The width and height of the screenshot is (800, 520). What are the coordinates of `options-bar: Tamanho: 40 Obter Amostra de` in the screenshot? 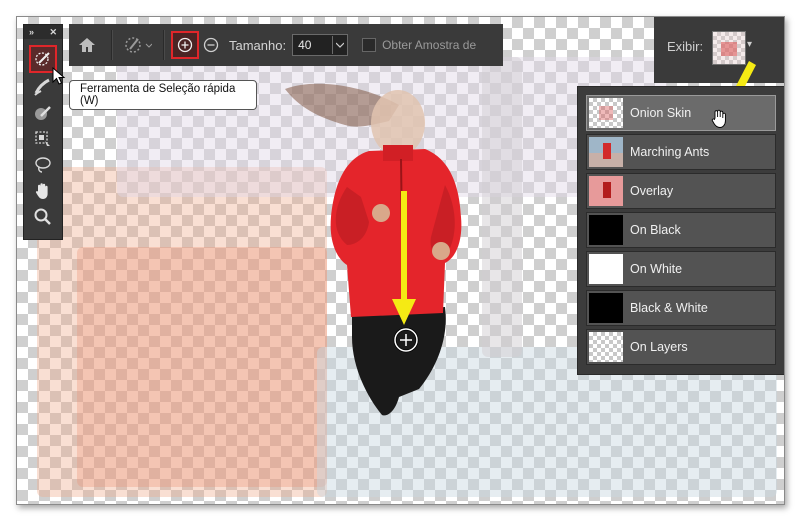 It's located at (286, 45).